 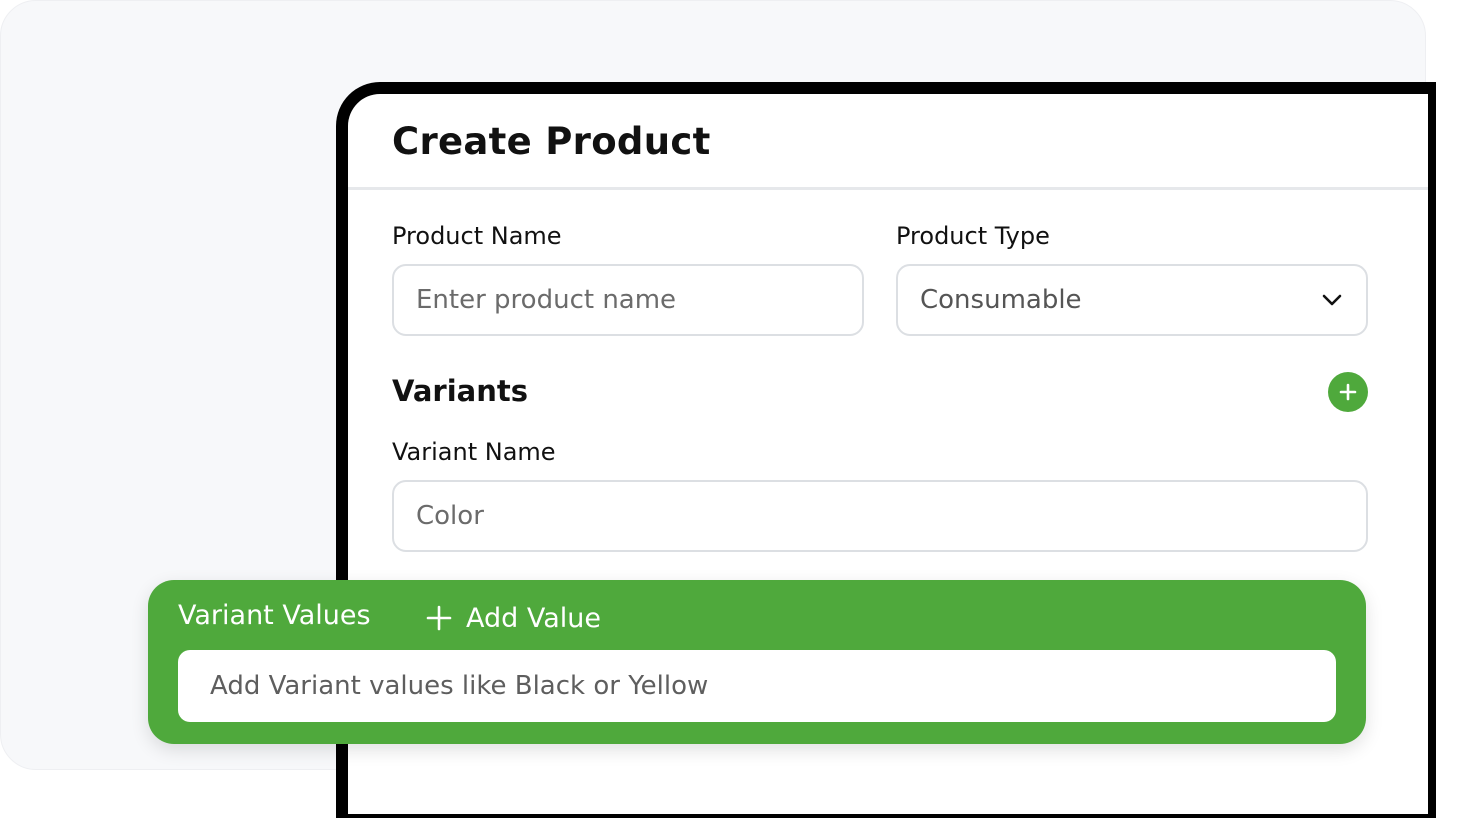 I want to click on product-type-value: Consumable, so click(x=1001, y=300).